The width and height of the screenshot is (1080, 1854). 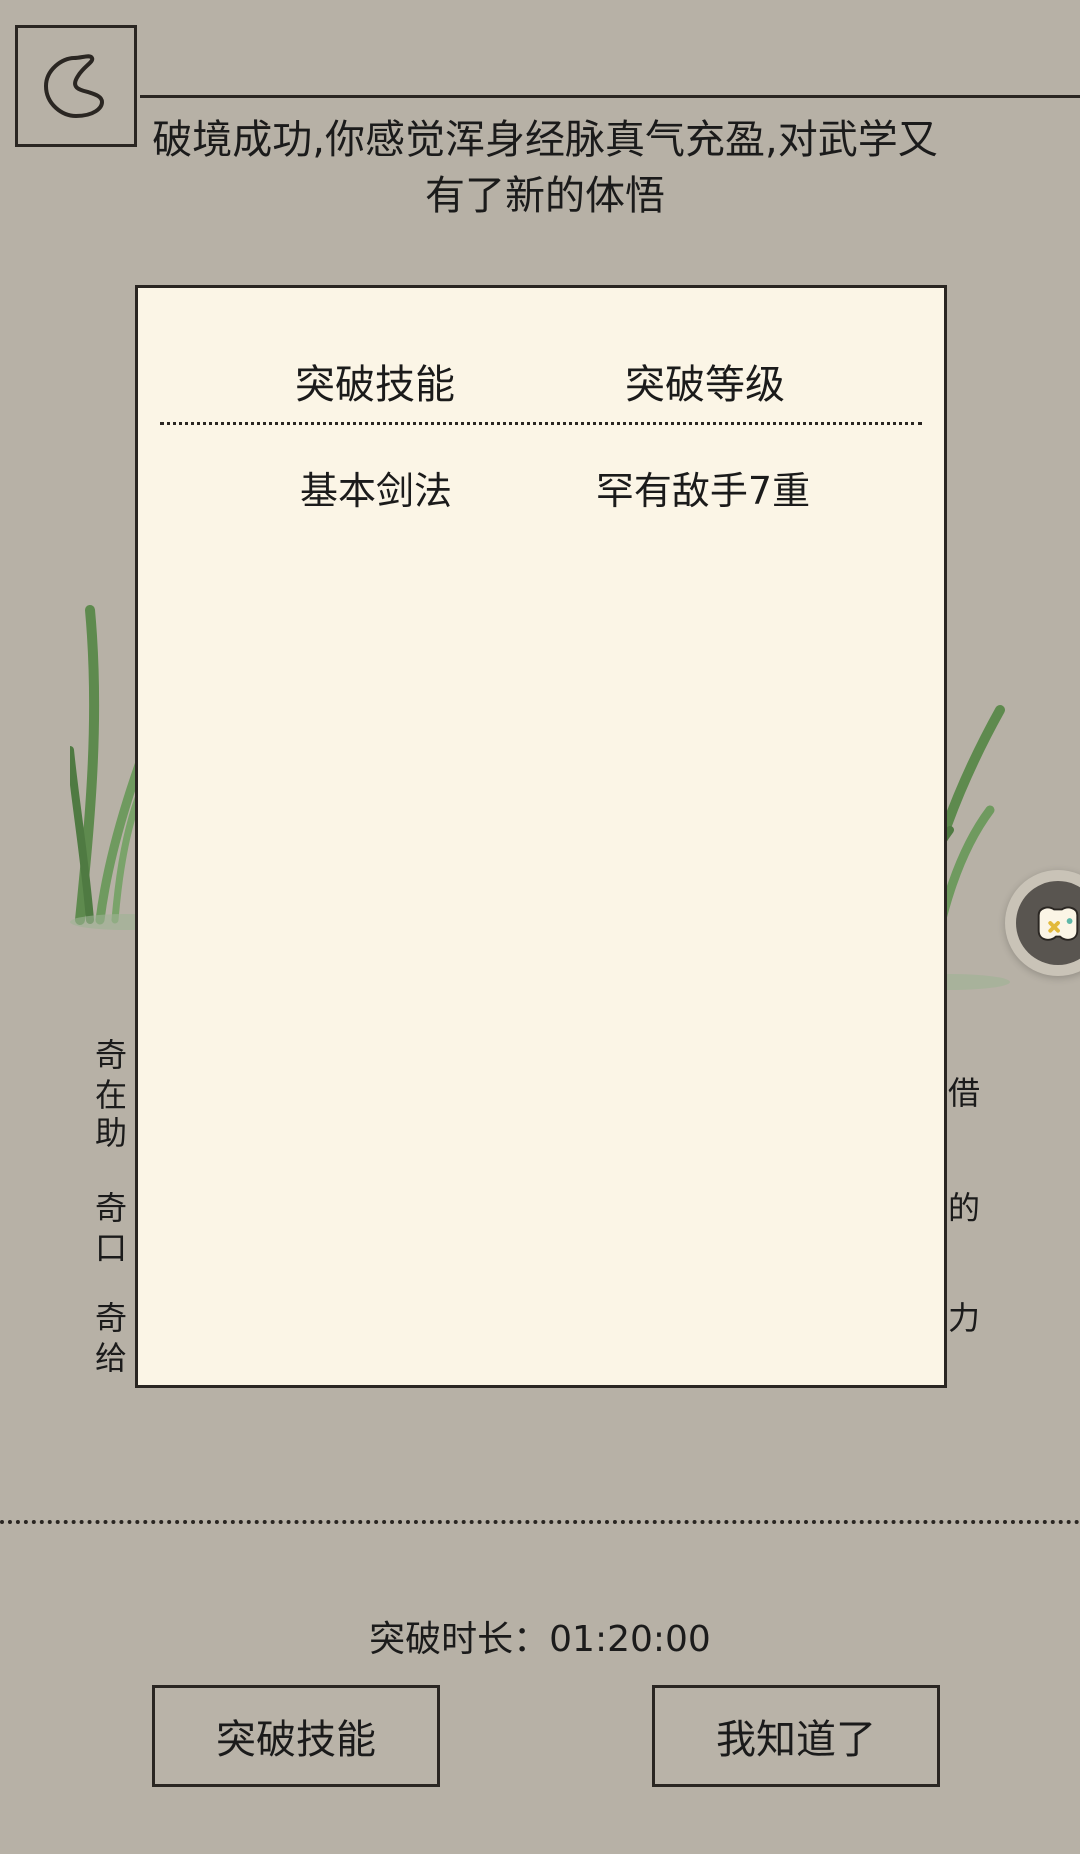 What do you see at coordinates (459, 1639) in the screenshot?
I see `duration-label: 突破时长：` at bounding box center [459, 1639].